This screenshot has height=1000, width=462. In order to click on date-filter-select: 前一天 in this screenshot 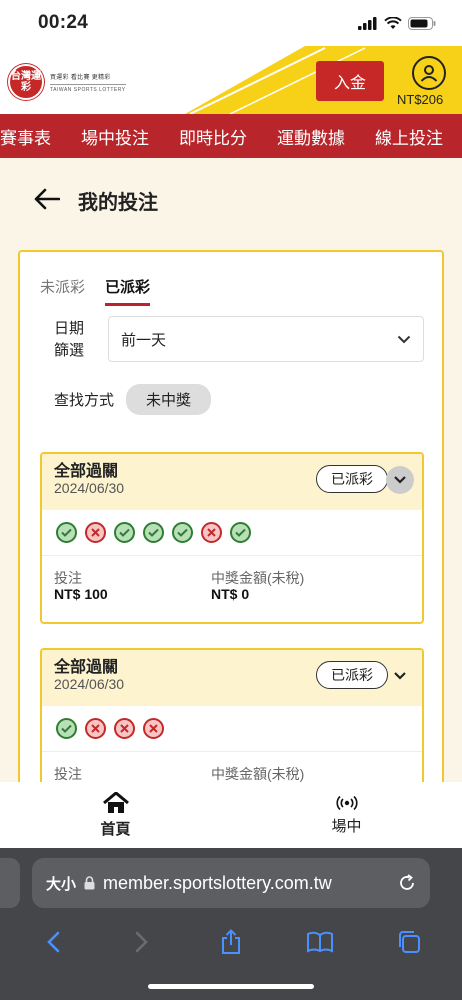, I will do `click(266, 339)`.